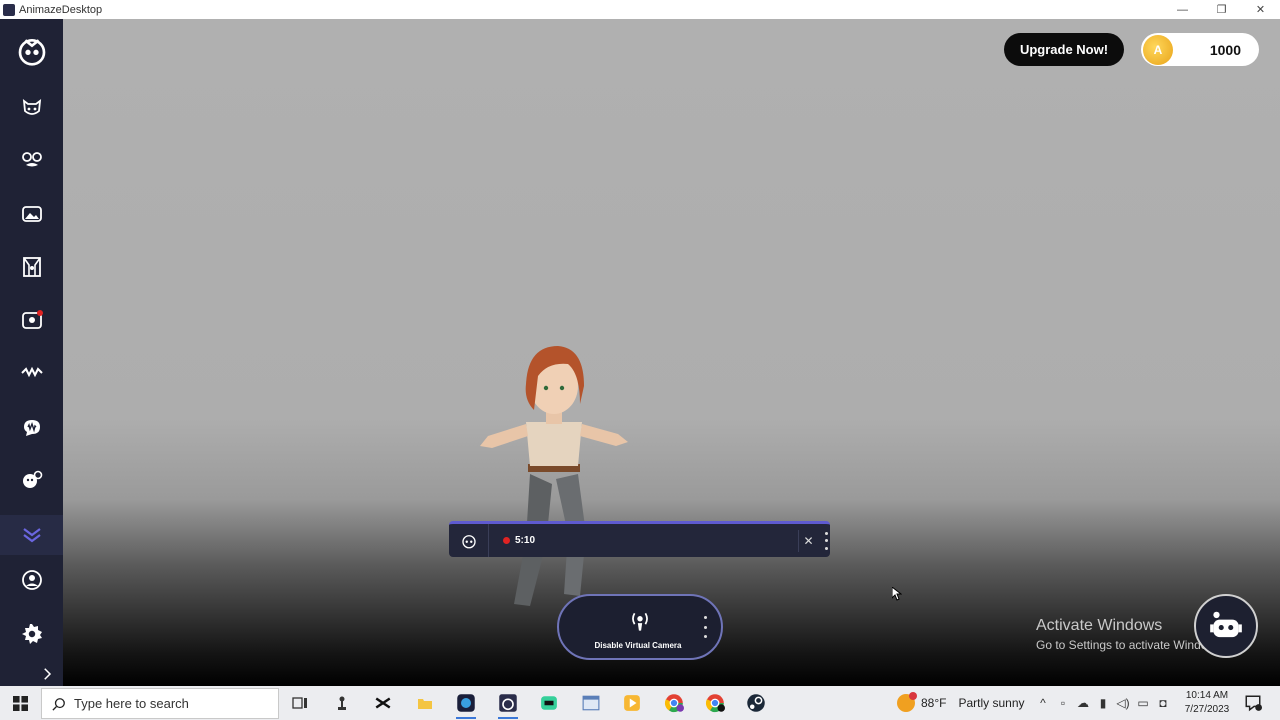  I want to click on audio-icon, so click(31, 427).